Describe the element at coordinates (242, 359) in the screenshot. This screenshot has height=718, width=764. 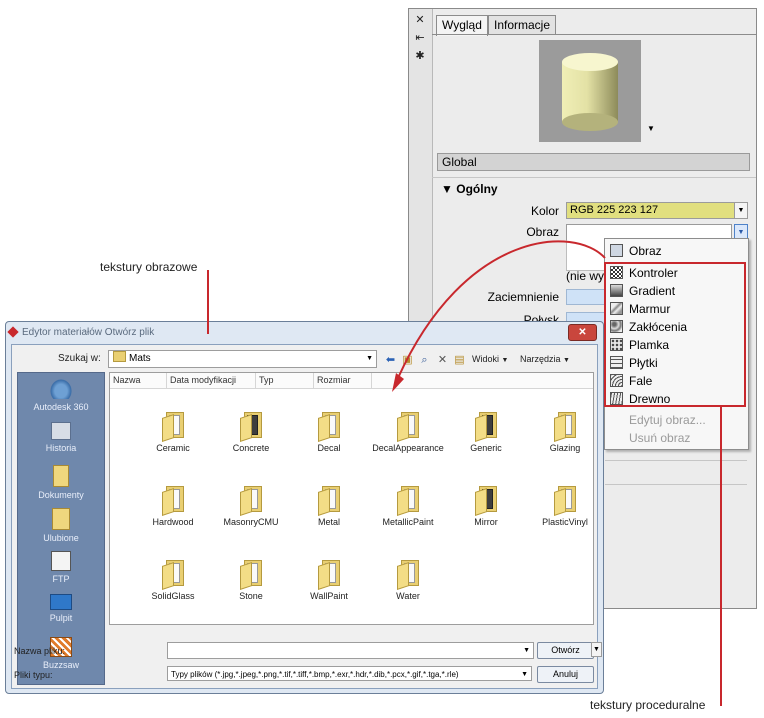
I see `look-in-dropdown: Mats ▼` at that location.